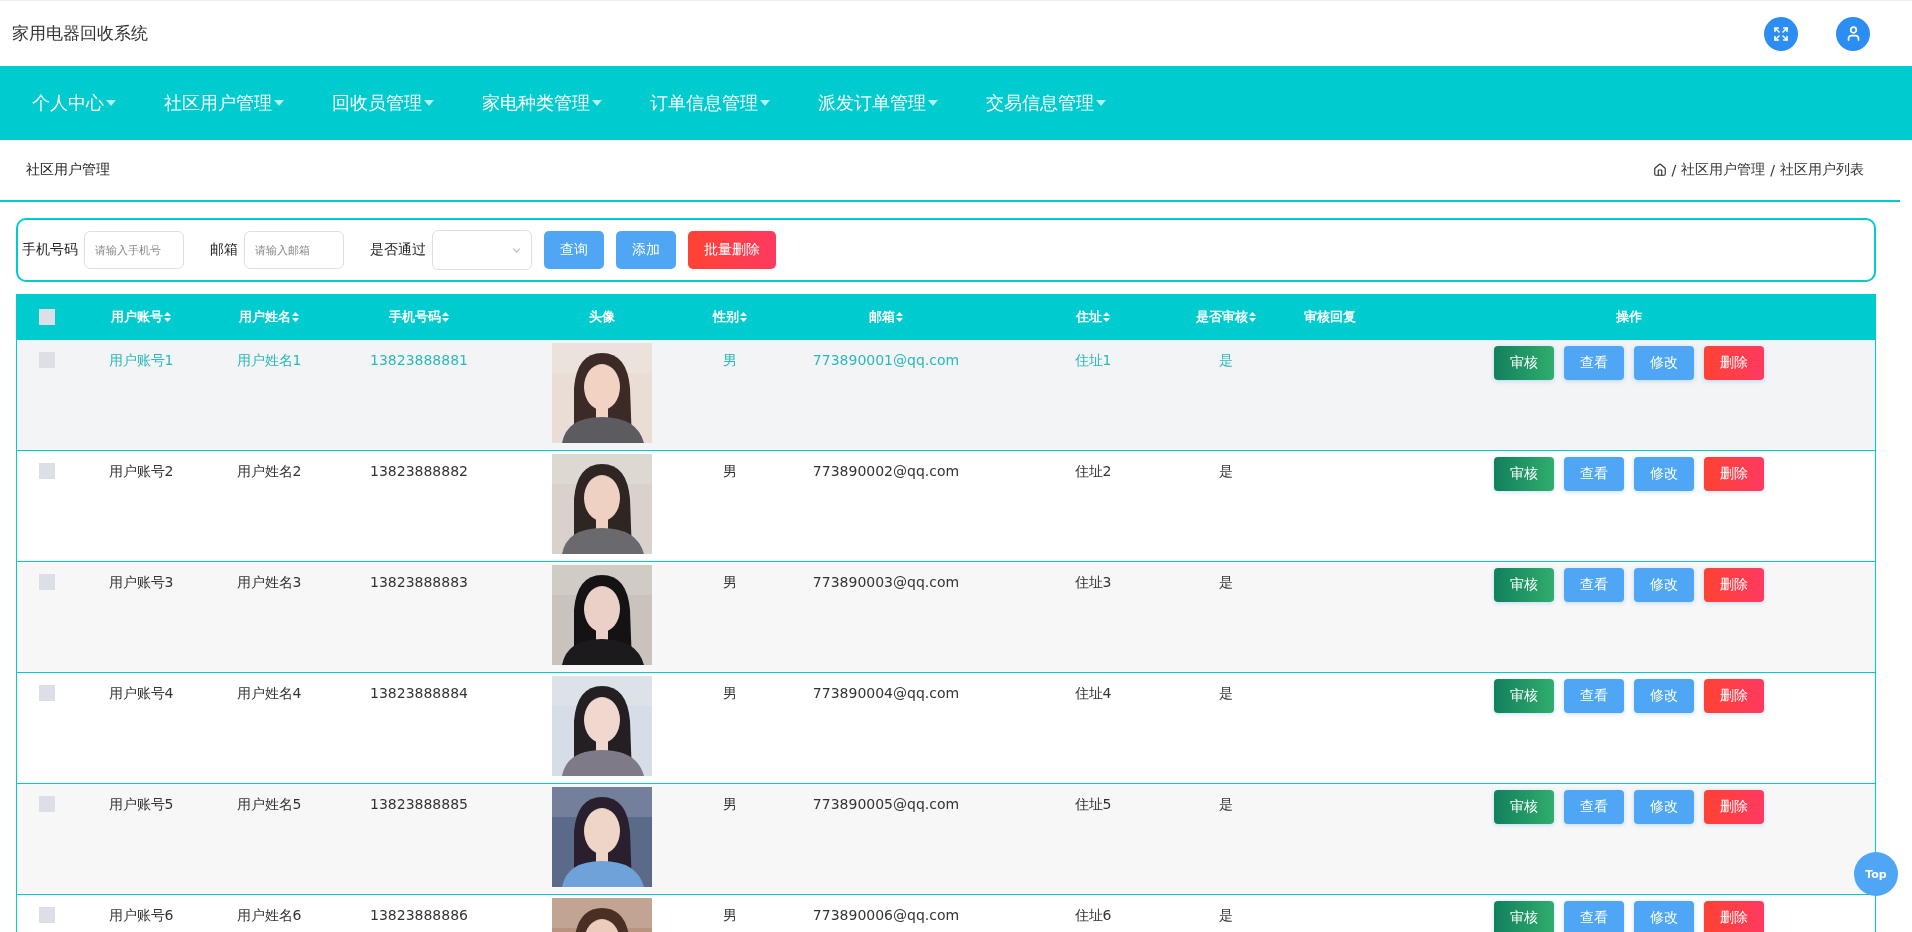  I want to click on nav-menu-item: 社区用户管理, so click(224, 103).